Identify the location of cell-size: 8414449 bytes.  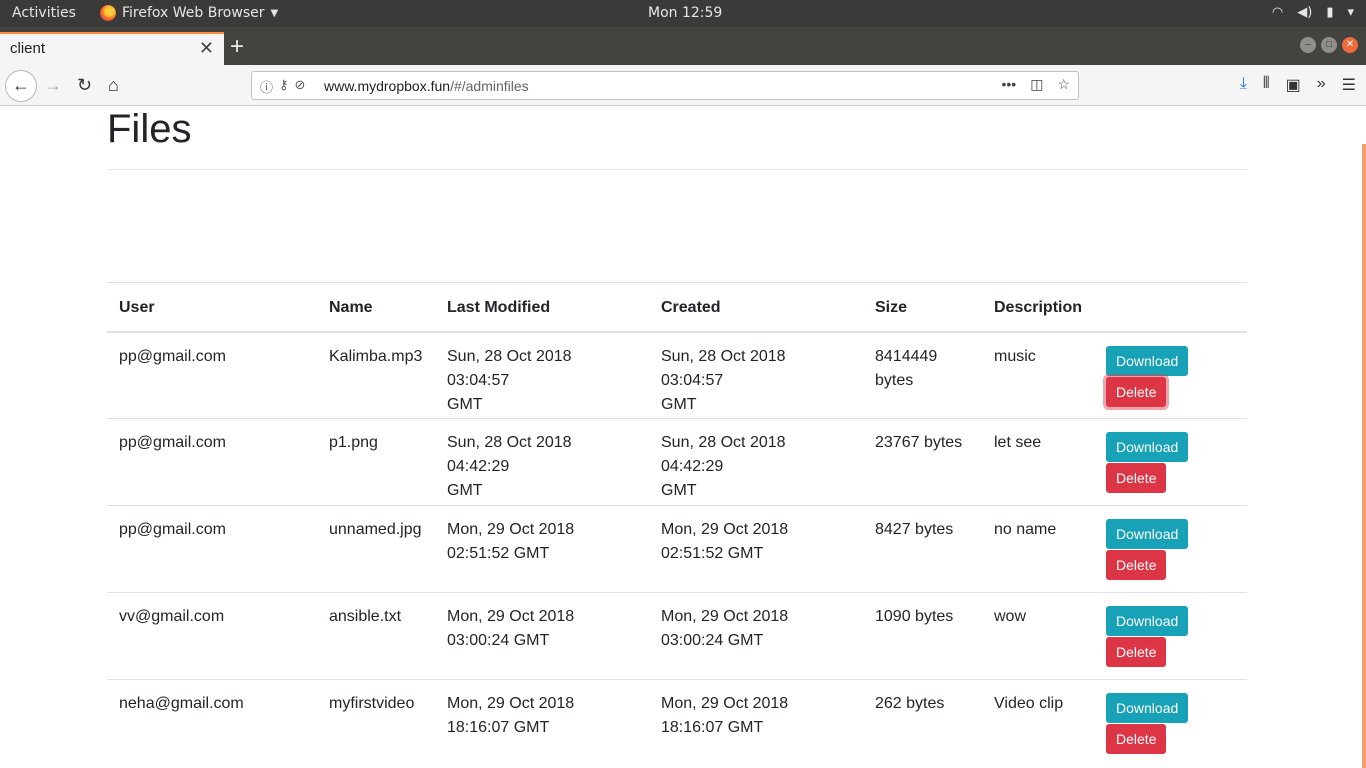
(922, 375).